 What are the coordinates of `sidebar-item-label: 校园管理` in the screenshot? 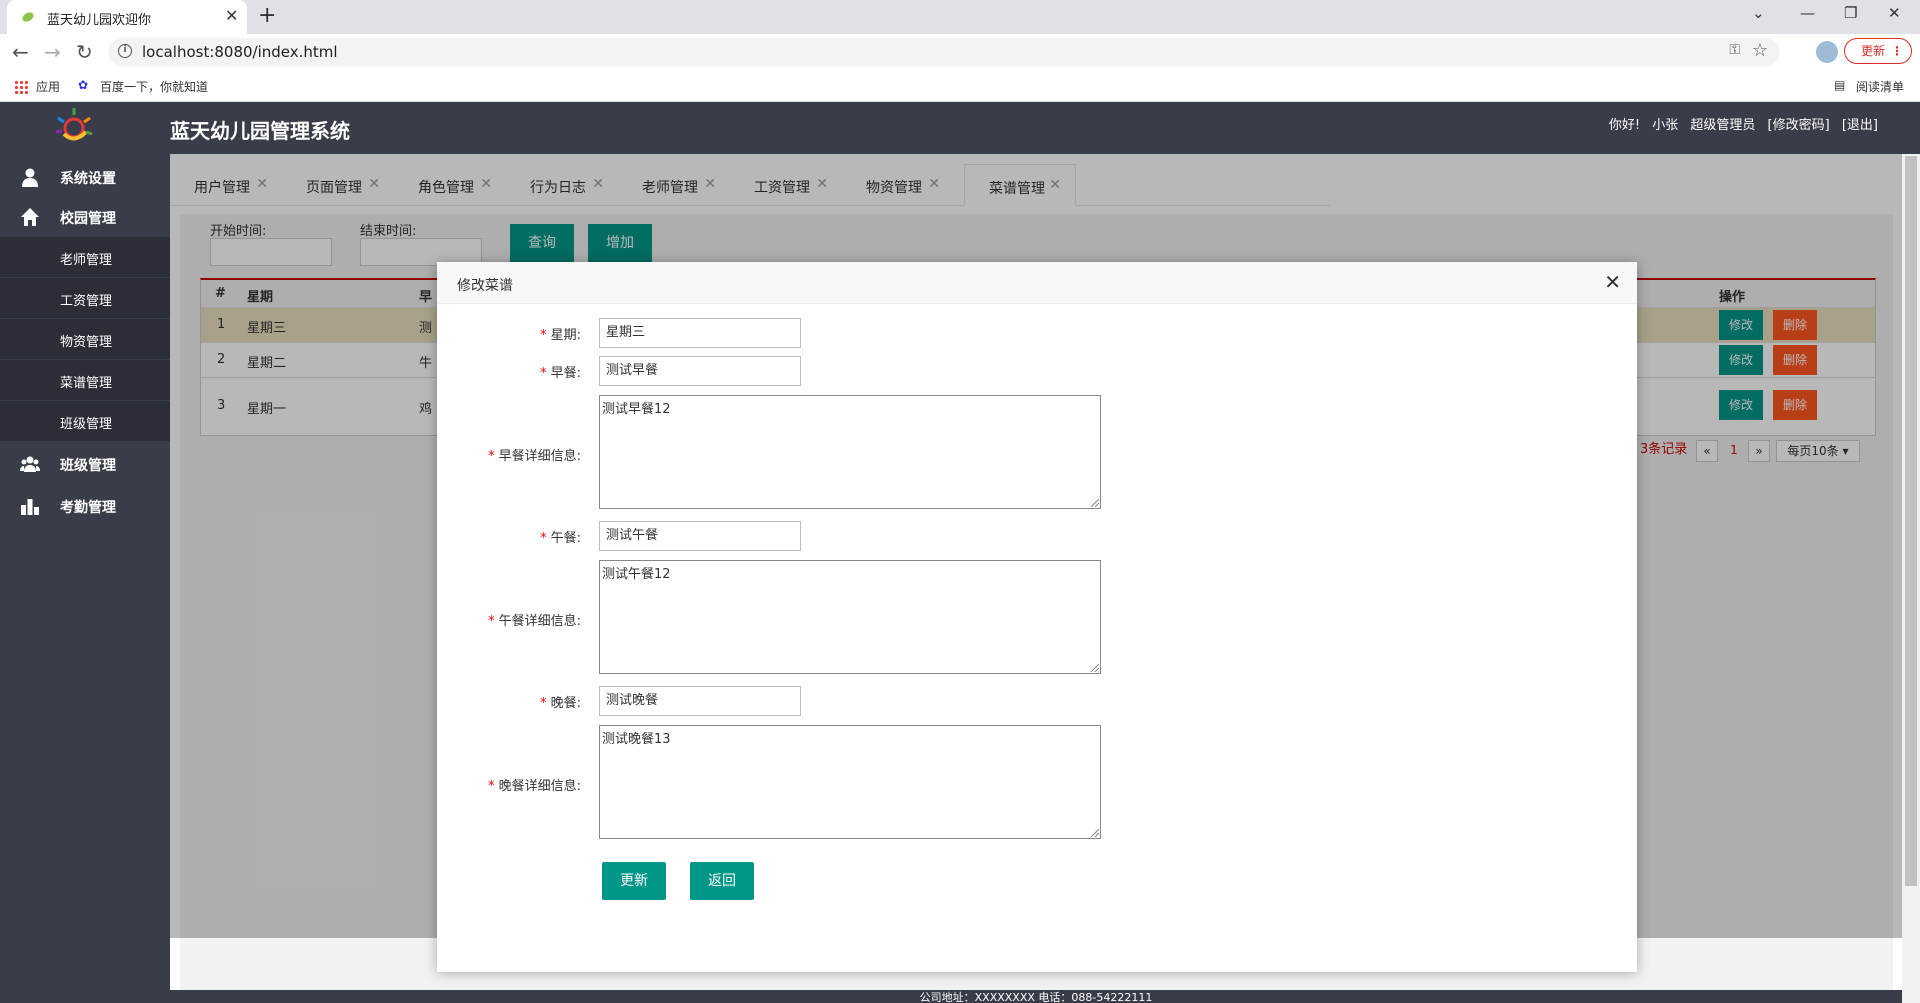 It's located at (88, 219).